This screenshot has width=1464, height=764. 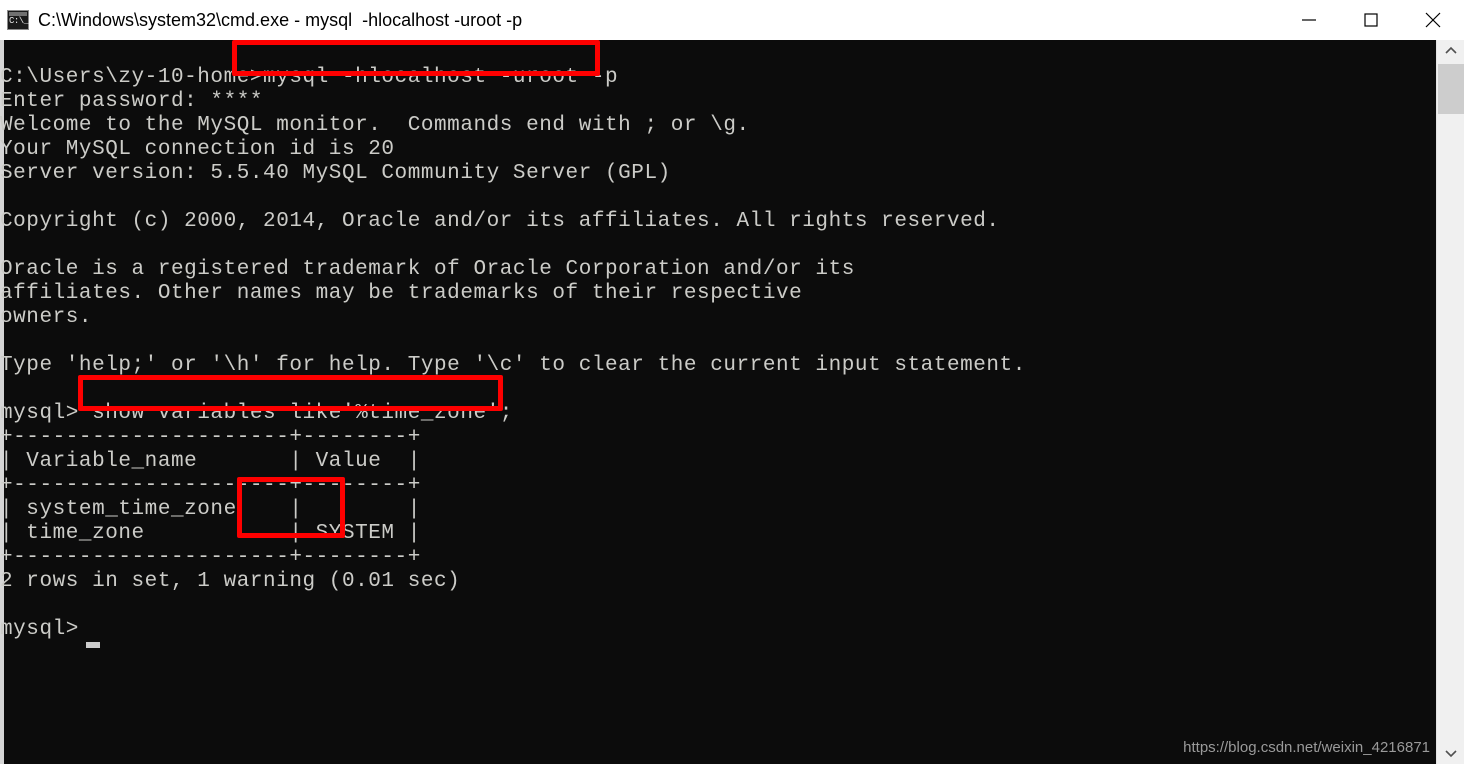 What do you see at coordinates (1451, 89) in the screenshot?
I see `scrollbar-thumb` at bounding box center [1451, 89].